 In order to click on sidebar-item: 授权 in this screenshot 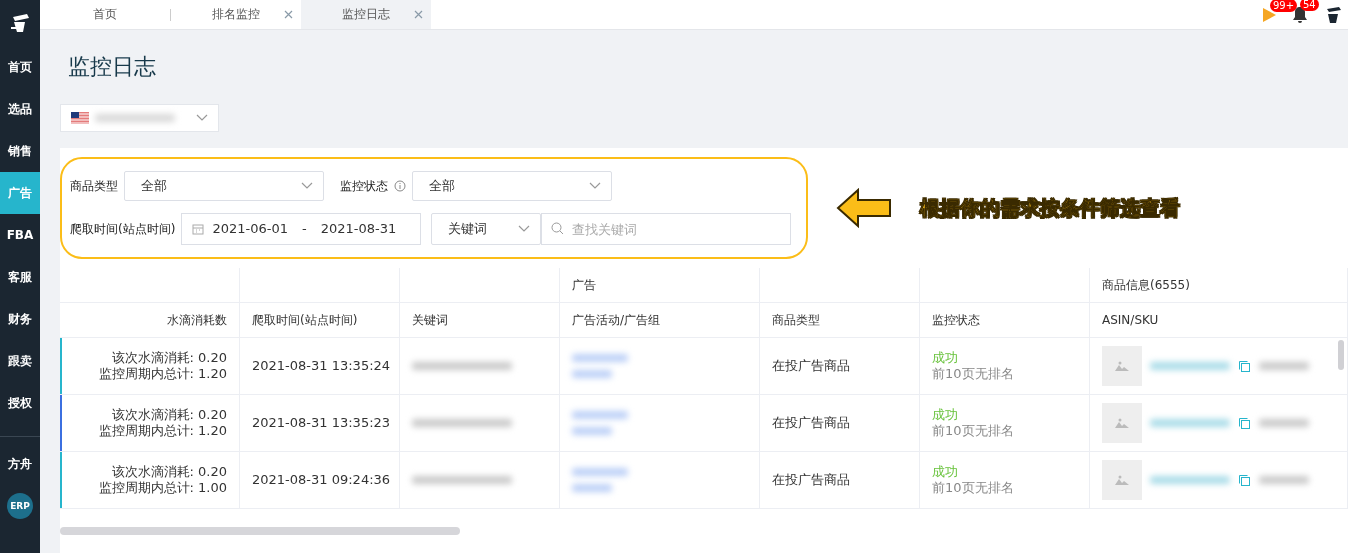, I will do `click(20, 403)`.